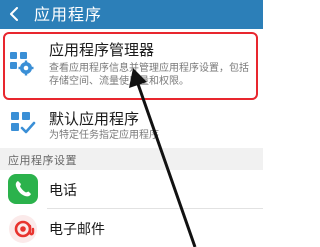 The height and width of the screenshot is (247, 320). Describe the element at coordinates (23, 123) in the screenshot. I see `default-apps-icon` at that location.